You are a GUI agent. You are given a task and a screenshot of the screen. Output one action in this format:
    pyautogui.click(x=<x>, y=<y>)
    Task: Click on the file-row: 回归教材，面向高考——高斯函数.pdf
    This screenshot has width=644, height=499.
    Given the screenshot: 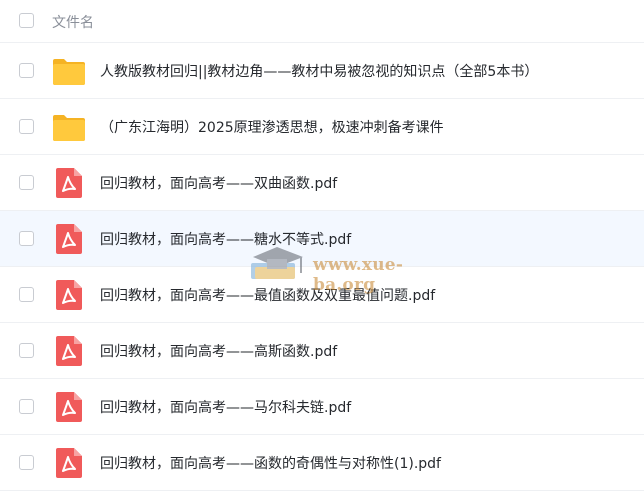 What is the action you would take?
    pyautogui.click(x=322, y=351)
    